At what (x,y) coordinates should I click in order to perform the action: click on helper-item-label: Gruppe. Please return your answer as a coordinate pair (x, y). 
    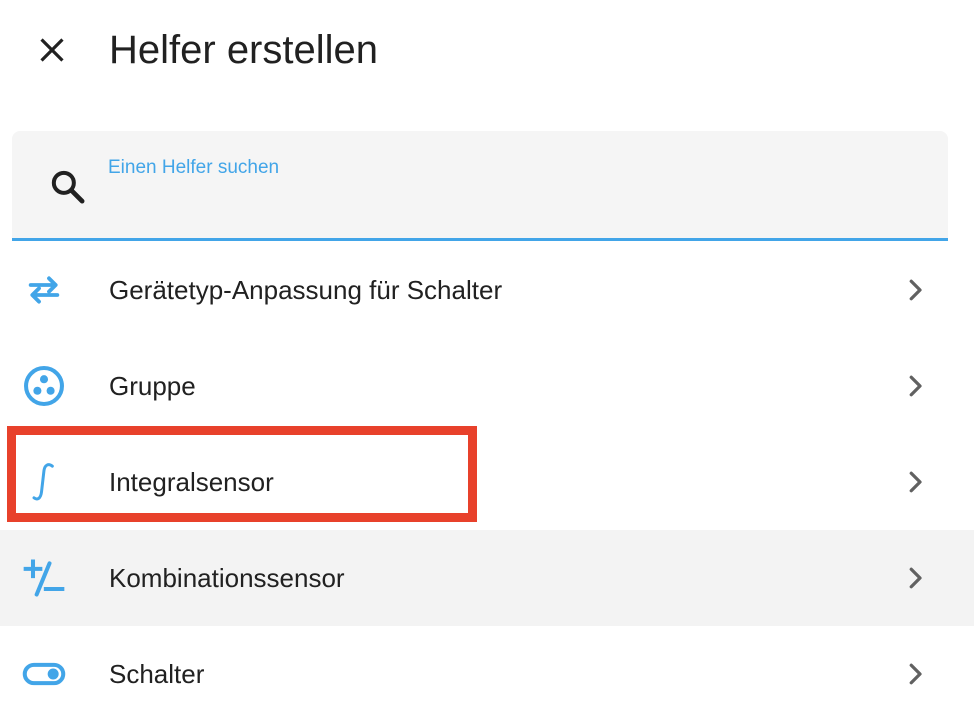
    Looking at the image, I should click on (152, 385).